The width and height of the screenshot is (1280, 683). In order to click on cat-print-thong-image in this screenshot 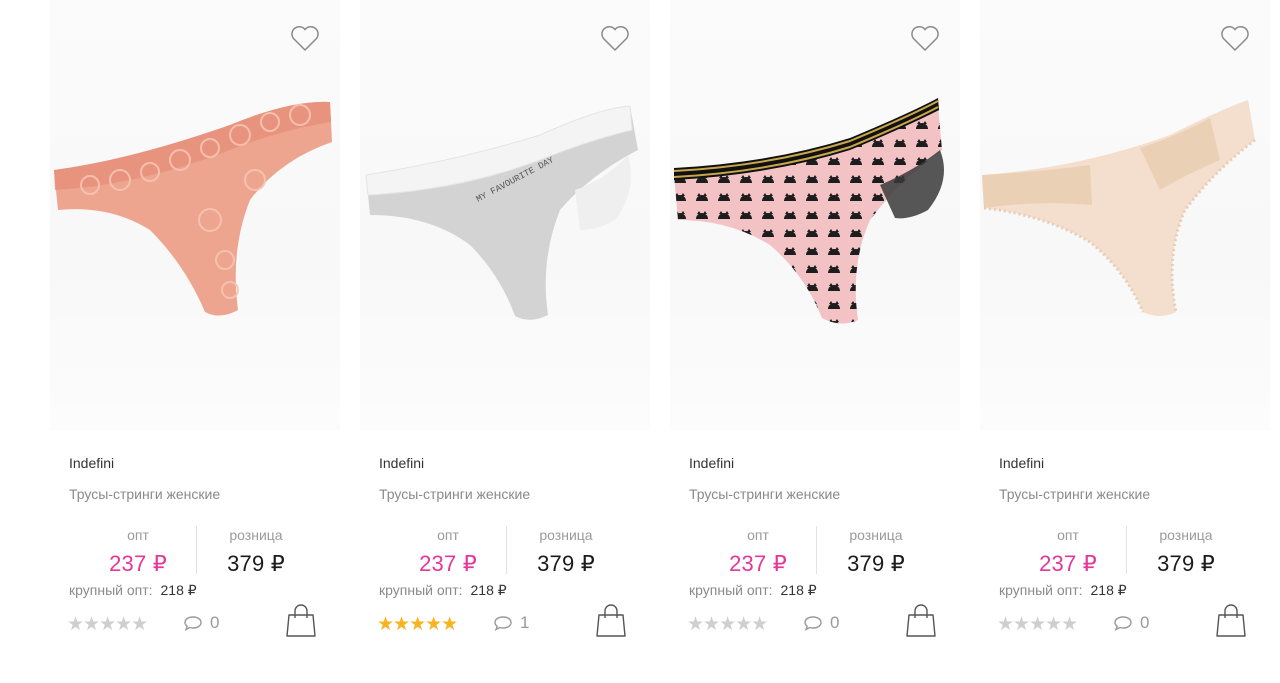, I will do `click(808, 211)`.